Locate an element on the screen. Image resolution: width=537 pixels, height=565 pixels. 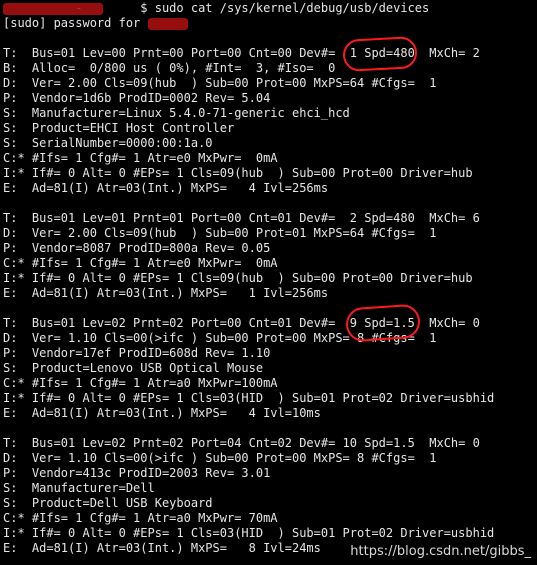
terminal-line: S: SerialNumber=0000:00:1a.0 is located at coordinates (108, 143).